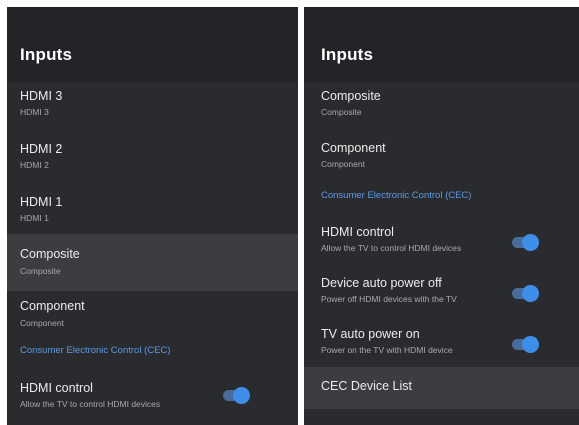 This screenshot has height=425, width=579. Describe the element at coordinates (441, 388) in the screenshot. I see `cec-device-list-item: CEC Device List` at that location.